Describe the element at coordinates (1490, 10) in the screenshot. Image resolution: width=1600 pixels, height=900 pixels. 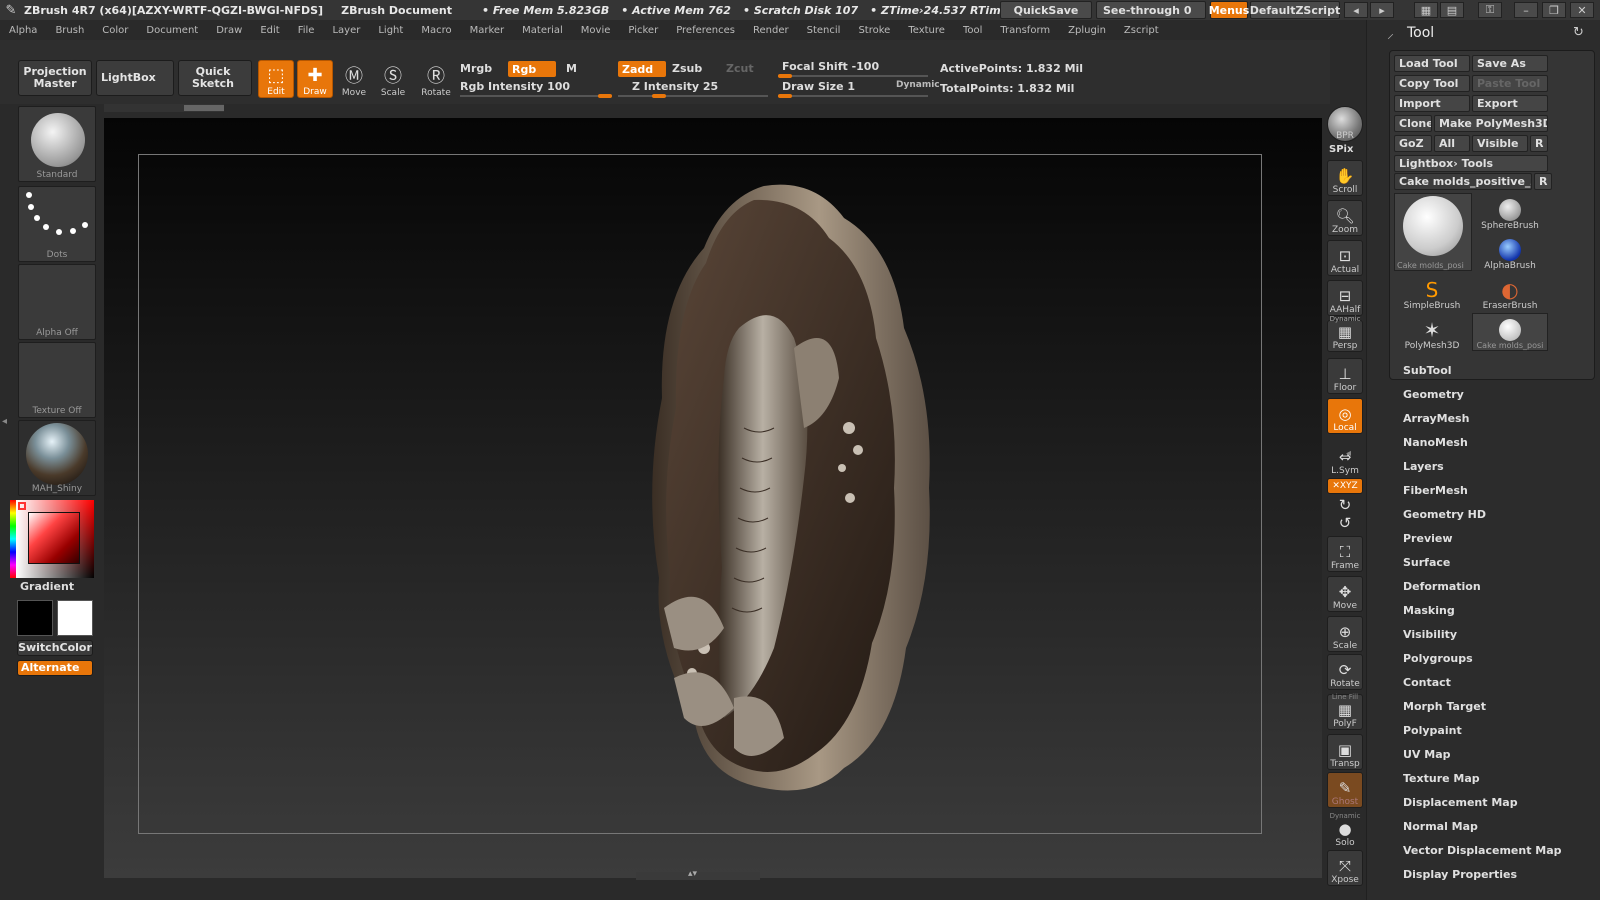
I see `lock-icon: ⚿` at that location.